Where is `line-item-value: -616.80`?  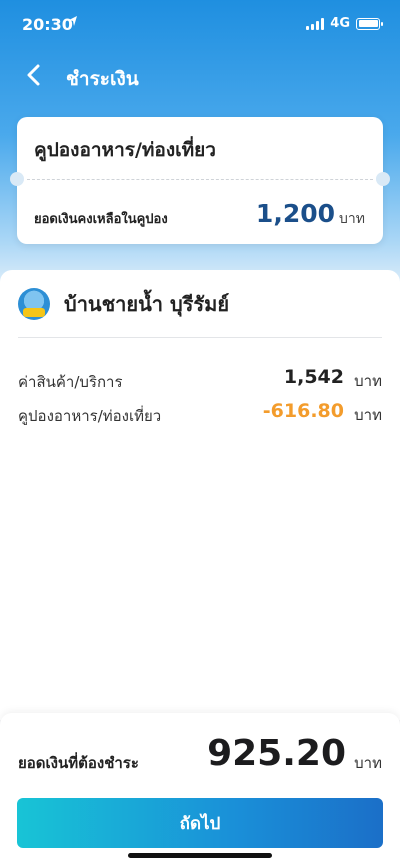 line-item-value: -616.80 is located at coordinates (303, 411).